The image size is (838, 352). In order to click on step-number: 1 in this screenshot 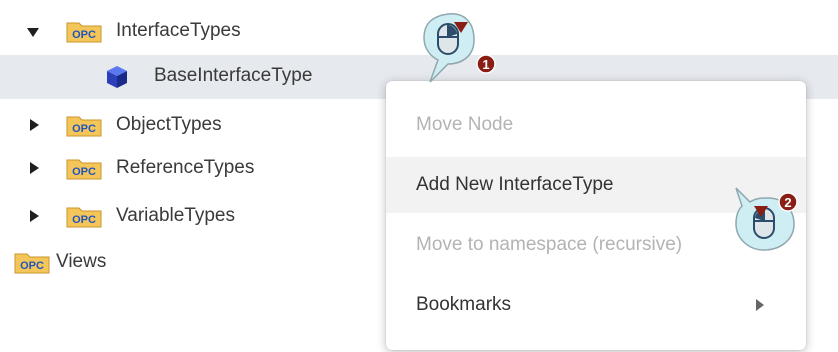, I will do `click(485, 64)`.